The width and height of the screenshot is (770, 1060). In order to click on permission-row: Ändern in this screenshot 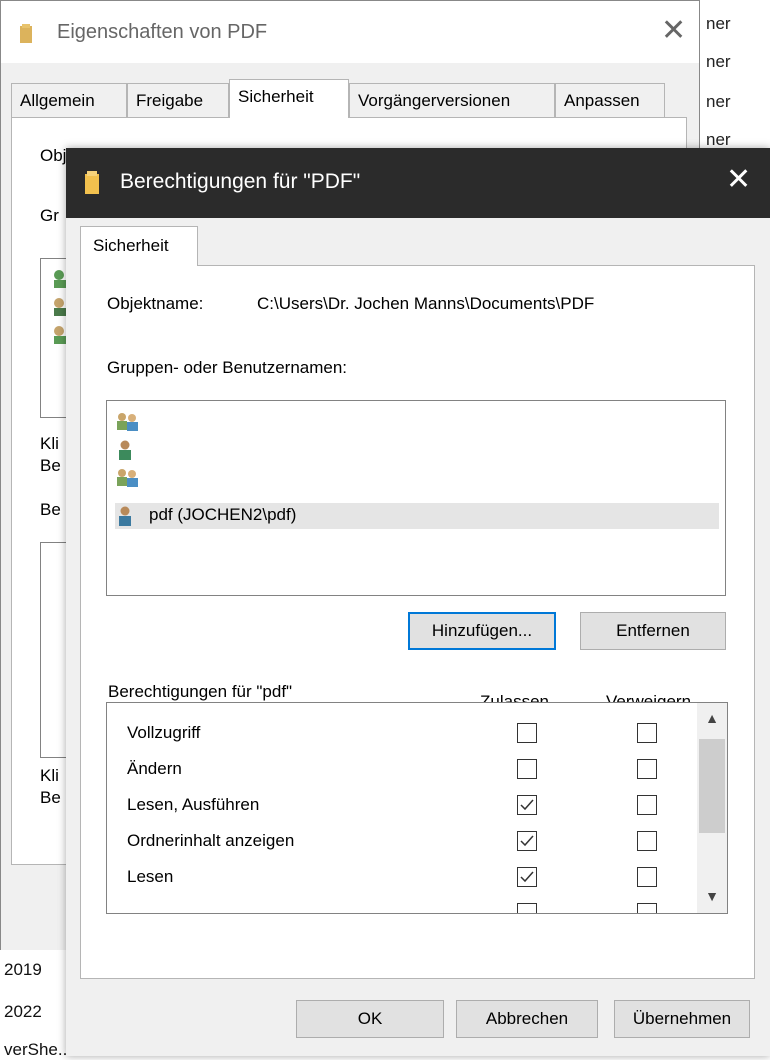, I will do `click(402, 769)`.